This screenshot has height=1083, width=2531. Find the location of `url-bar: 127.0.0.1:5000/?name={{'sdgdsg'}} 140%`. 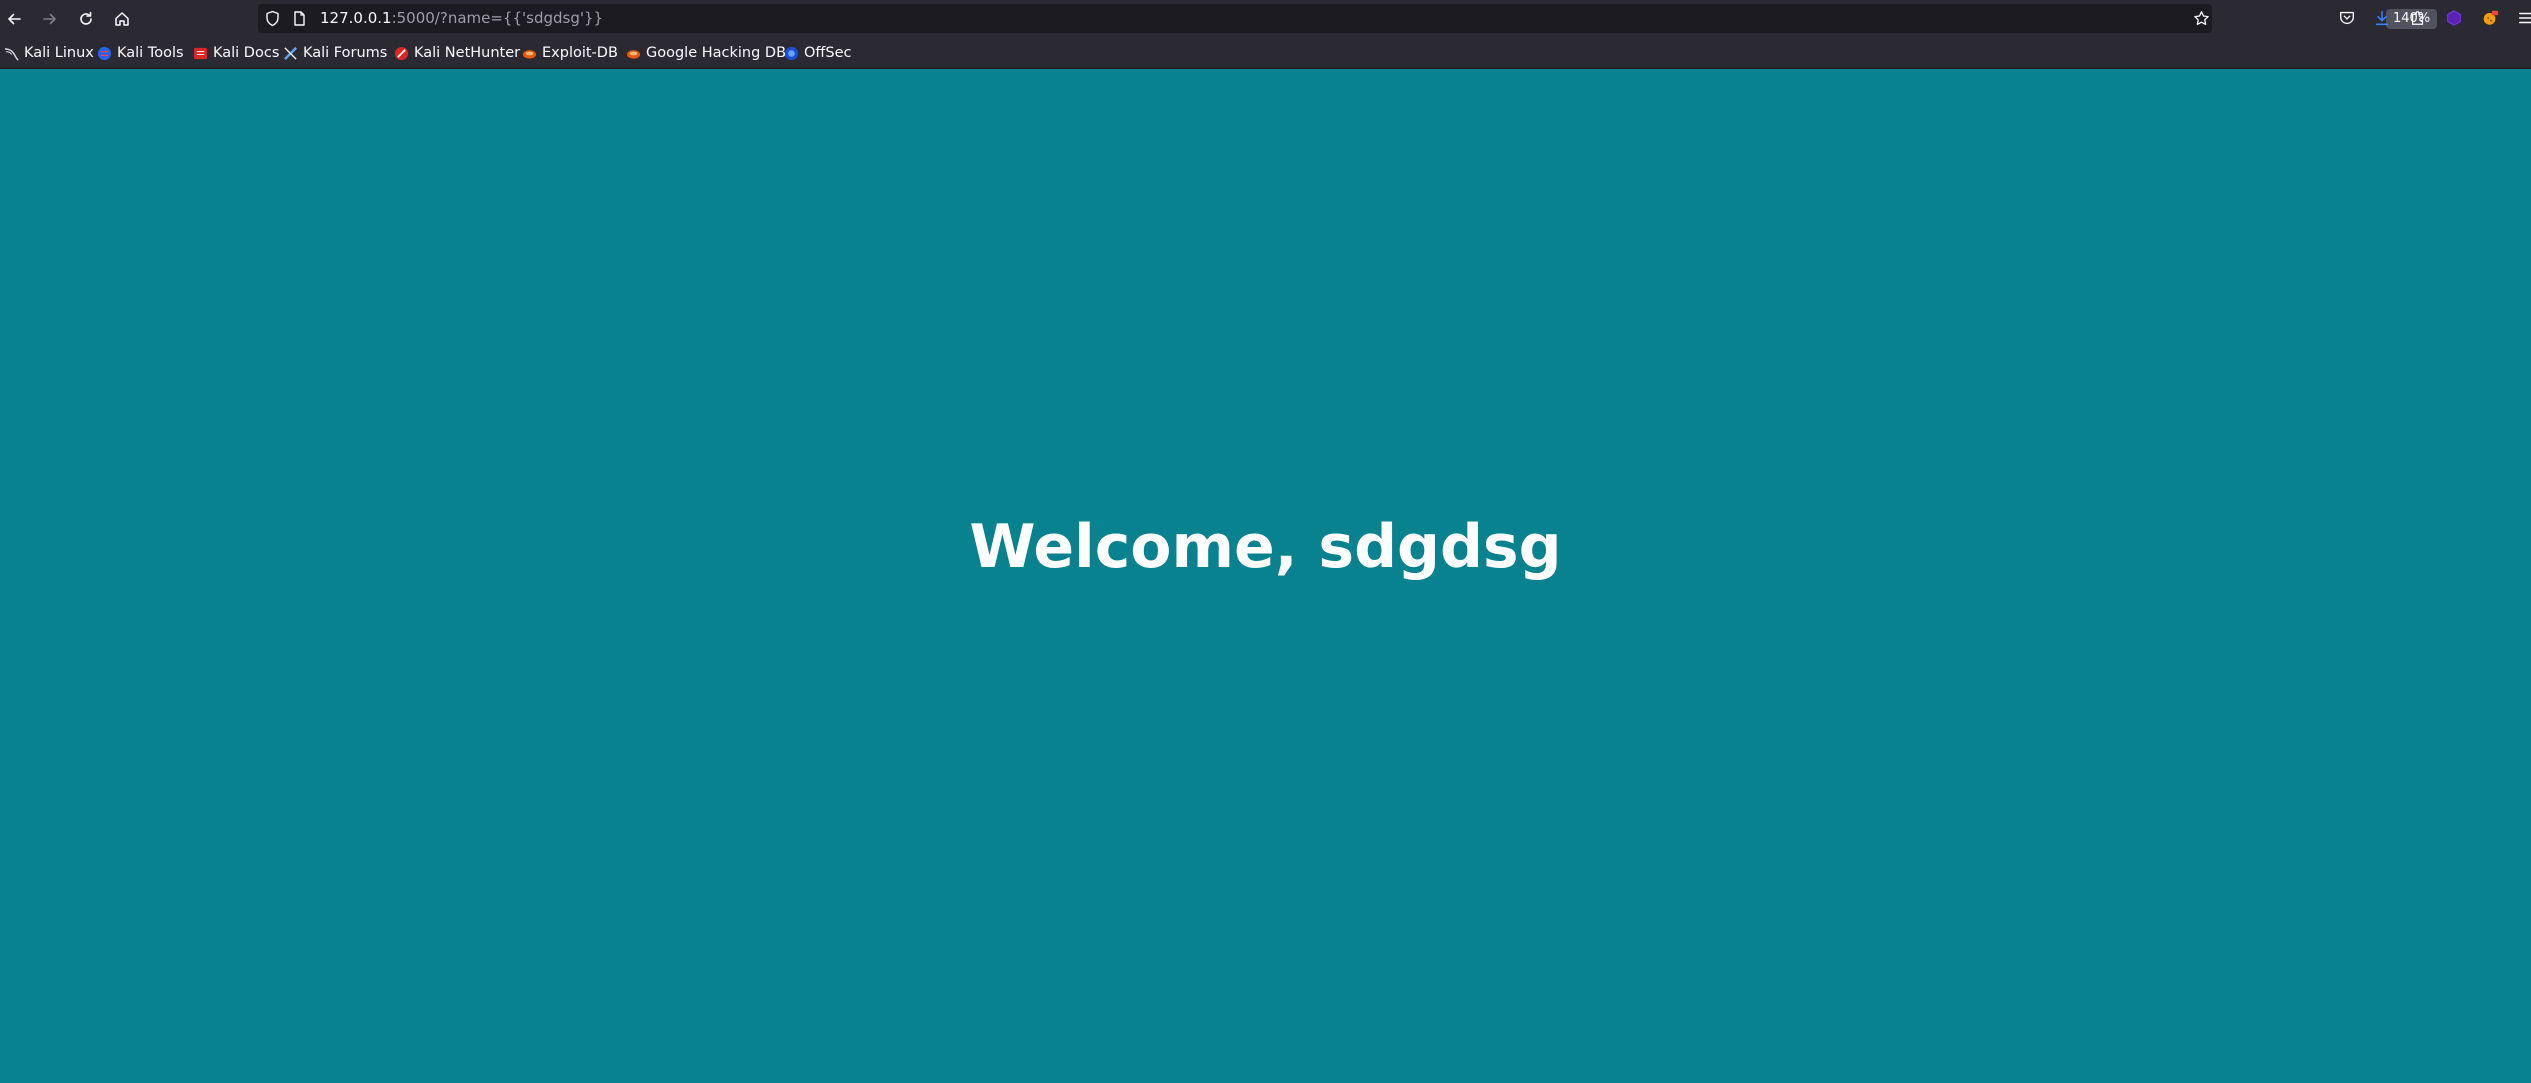

url-bar: 127.0.0.1:5000/?name={{'sdgdsg'}} 140% is located at coordinates (1348, 18).